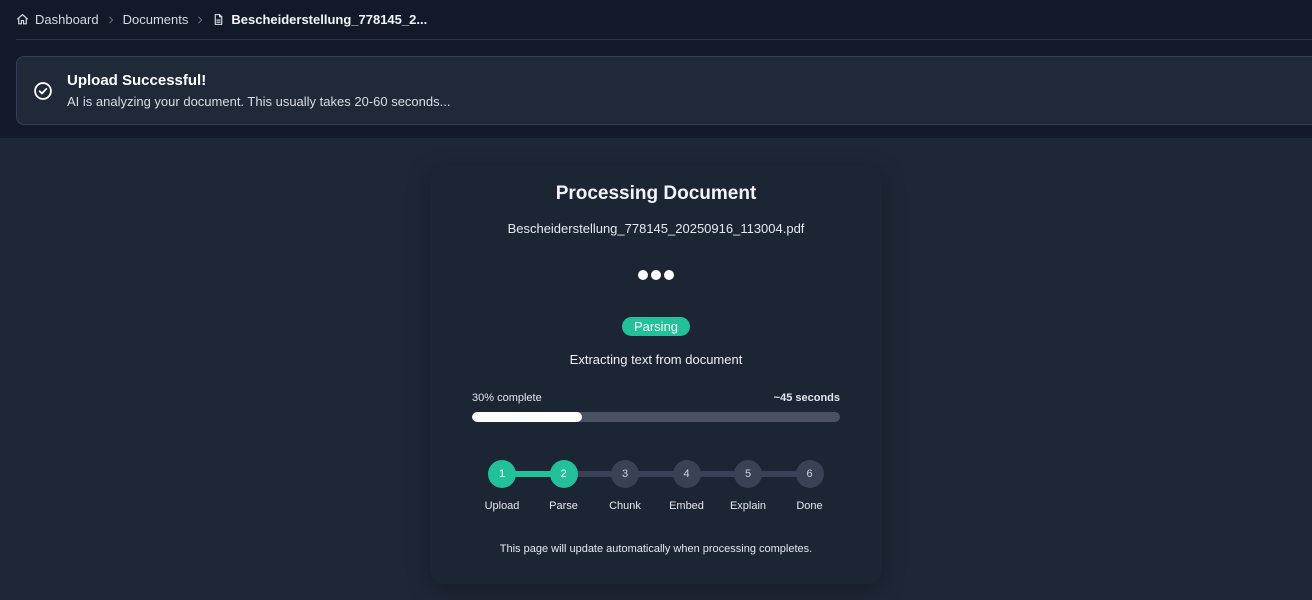 The width and height of the screenshot is (1312, 600). Describe the element at coordinates (748, 506) in the screenshot. I see `step-label: Explain` at that location.